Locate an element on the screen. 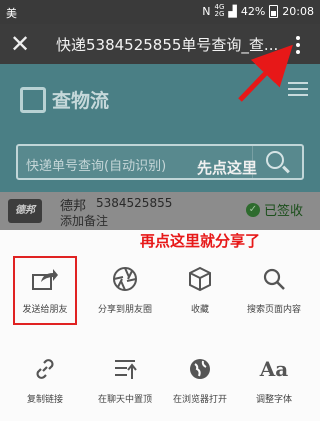 Image resolution: width=320 pixels, height=421 pixels. add-note-link: 添加备注 is located at coordinates (84, 220).